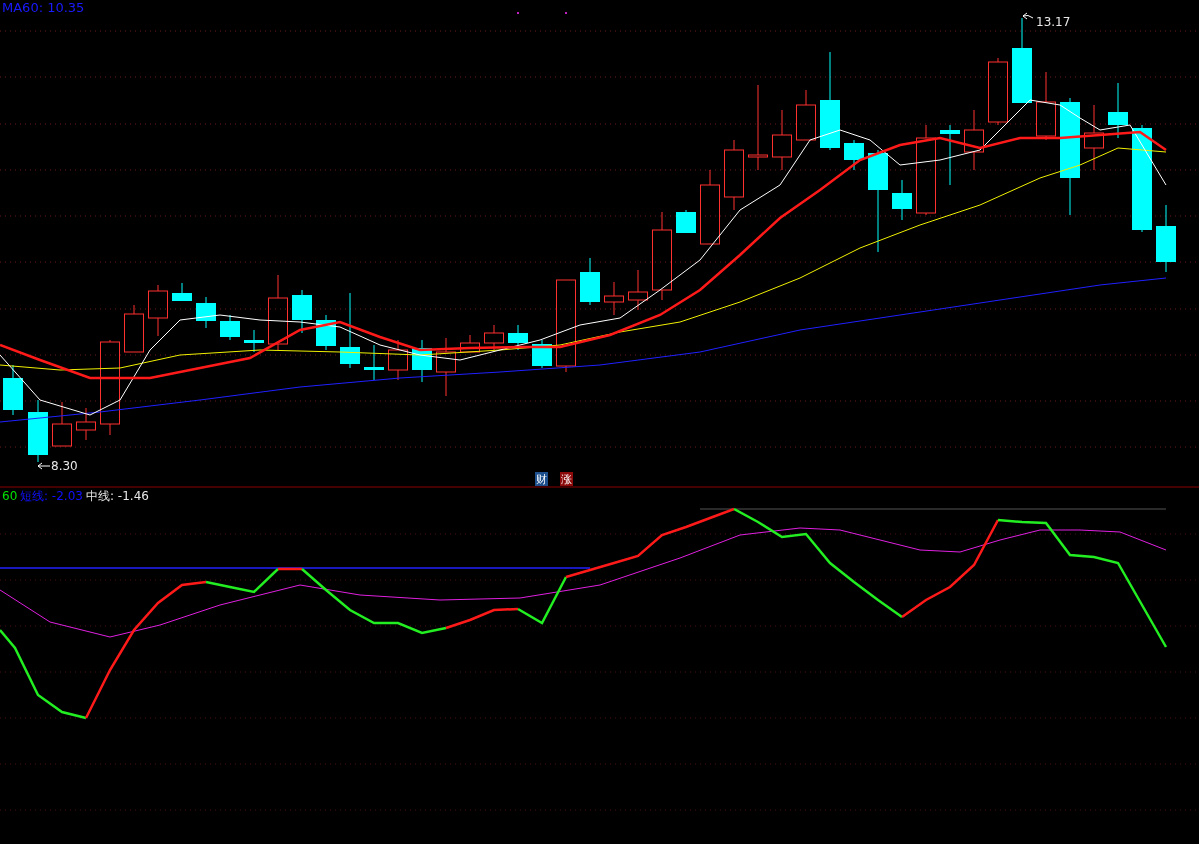  What do you see at coordinates (51, 496) in the screenshot?
I see `indicator-label: 短线: -2.03` at bounding box center [51, 496].